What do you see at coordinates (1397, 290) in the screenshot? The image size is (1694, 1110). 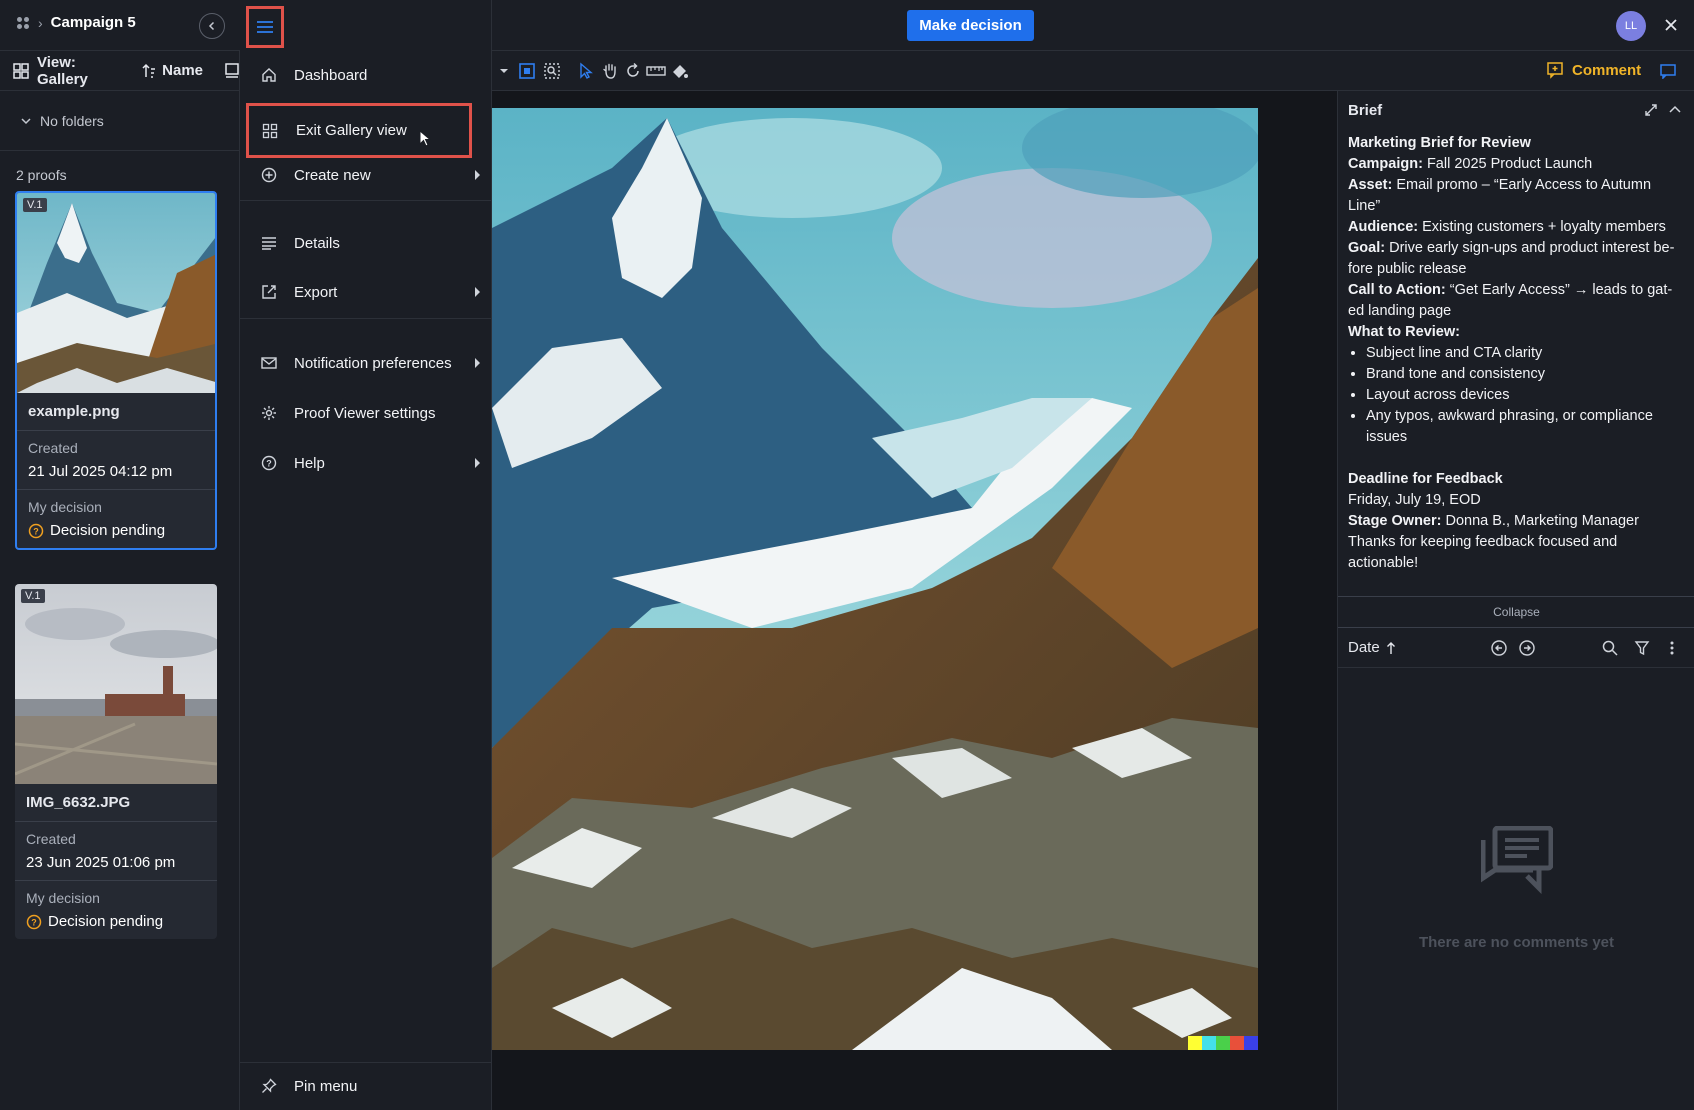 I see `cta-label: Call to Action:` at bounding box center [1397, 290].